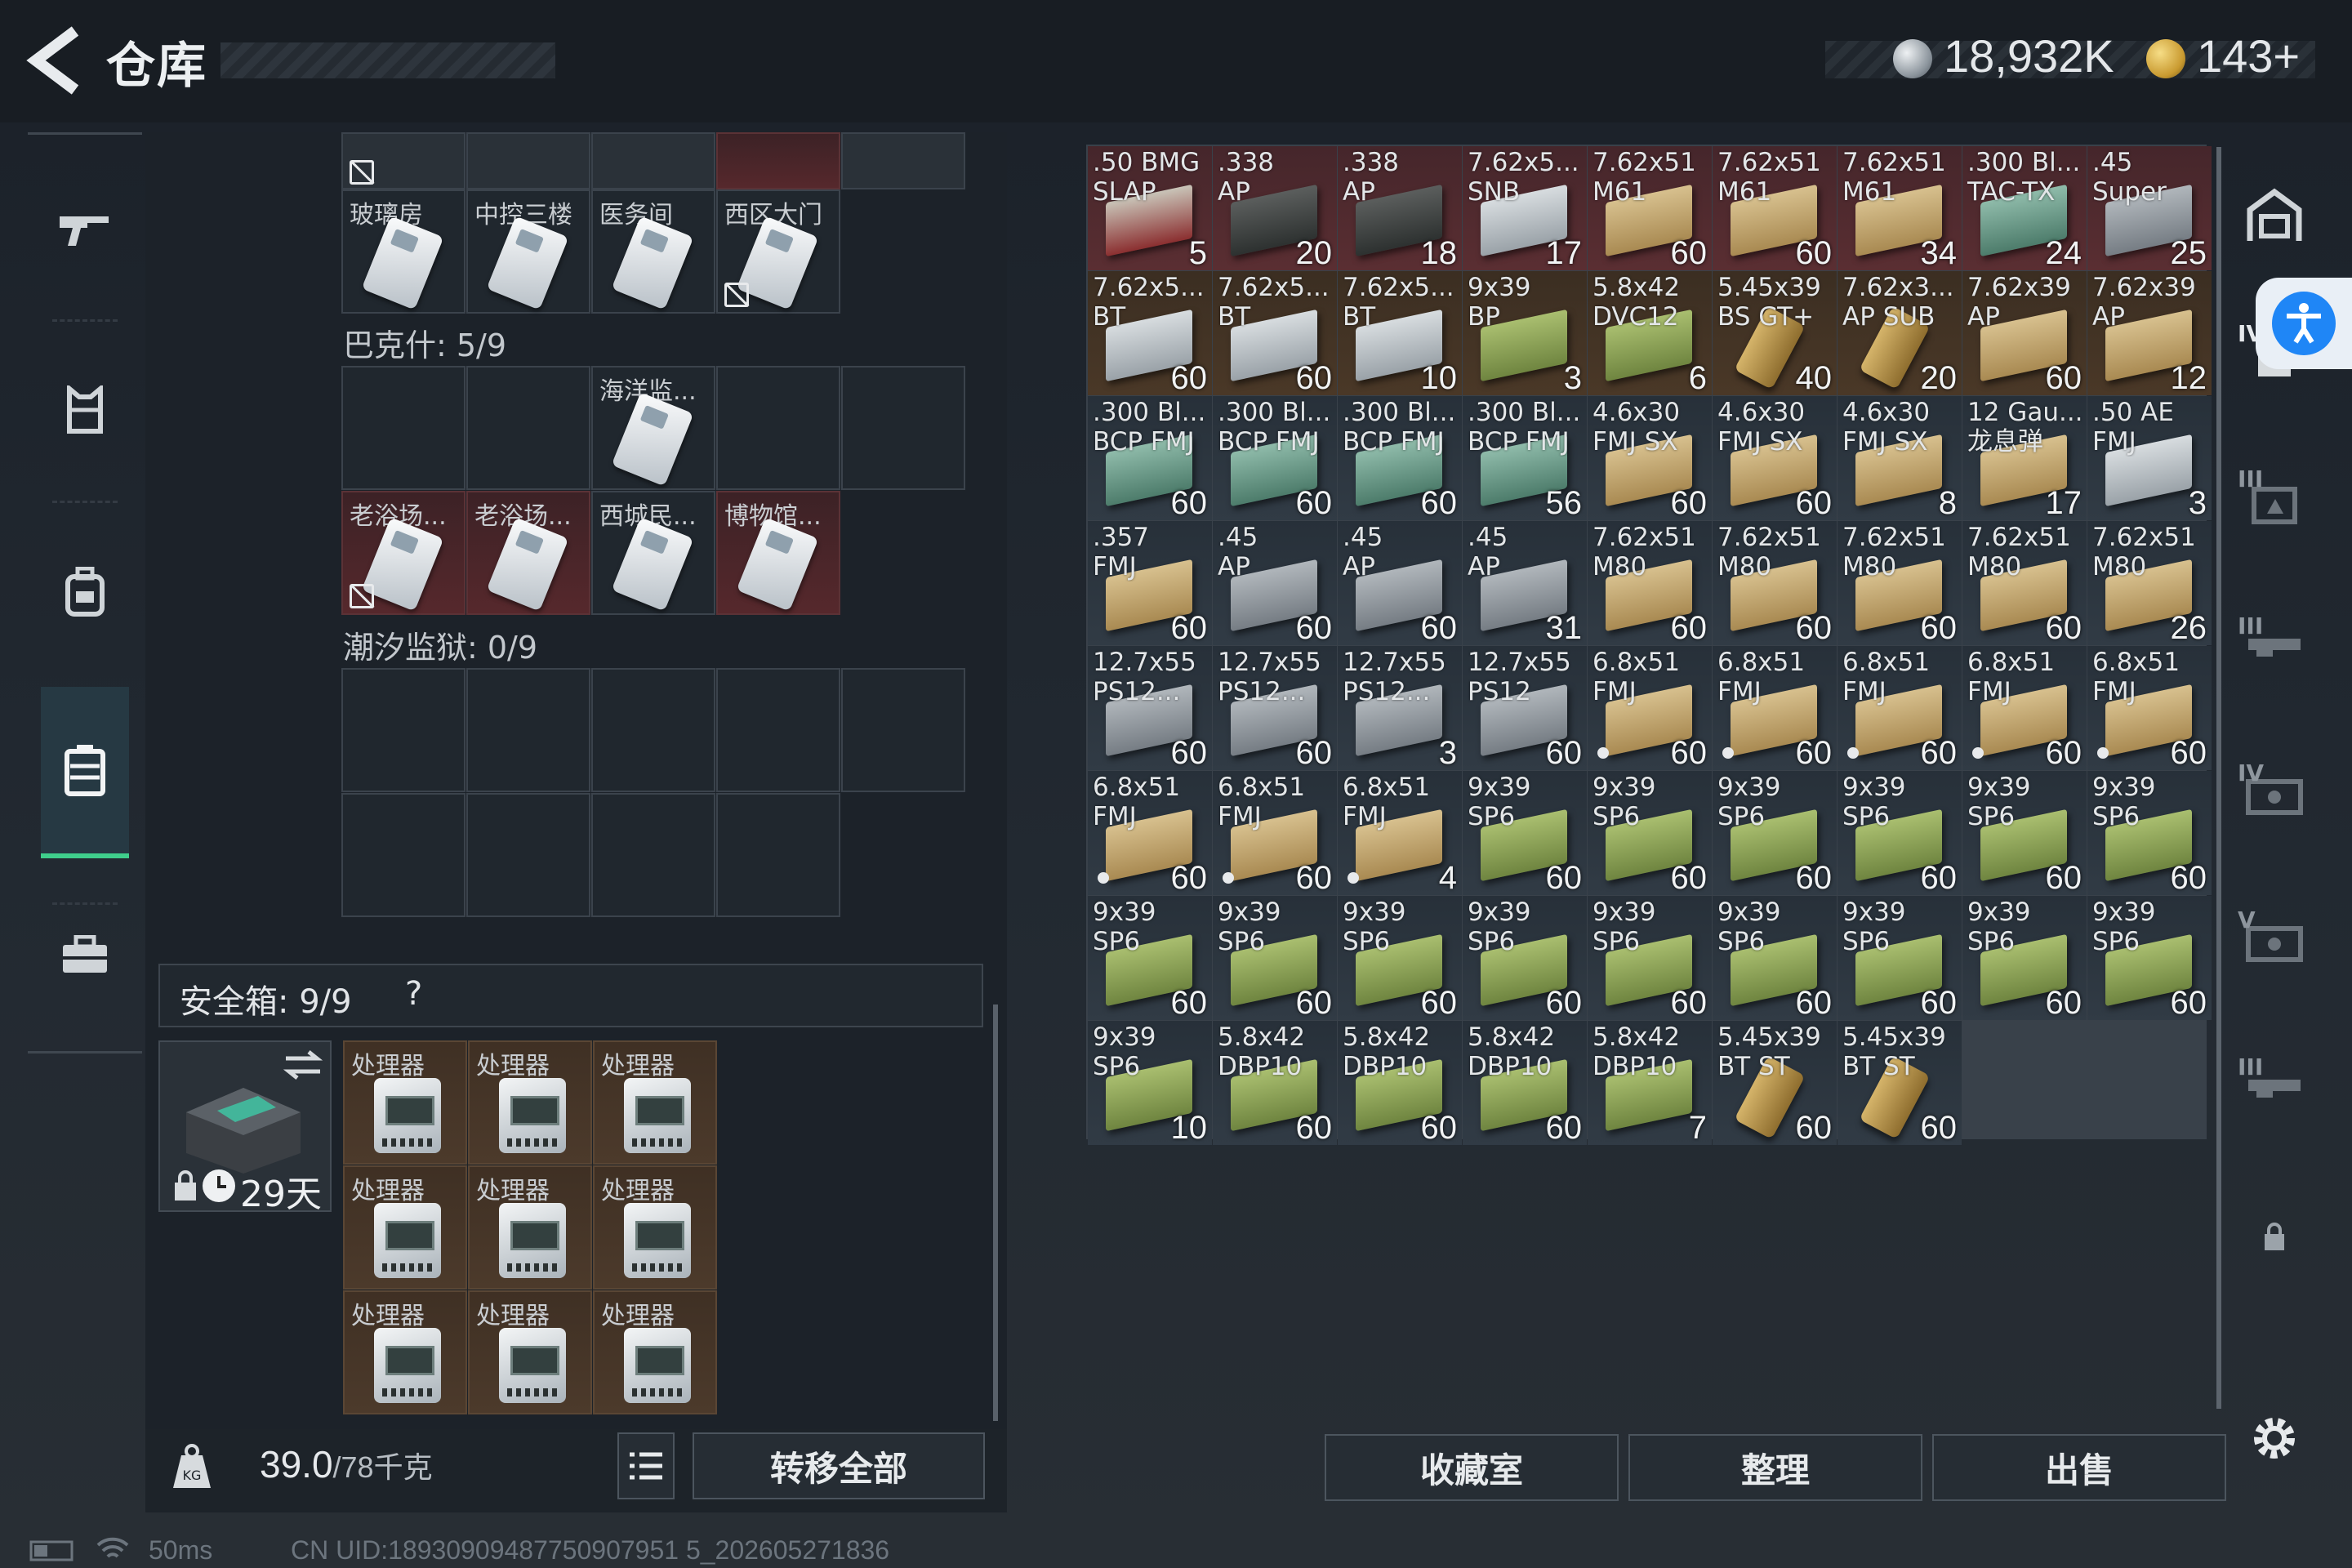 The width and height of the screenshot is (2352, 1568). I want to click on ammo-item: .300 Bl... BCP FMJ 56, so click(1525, 458).